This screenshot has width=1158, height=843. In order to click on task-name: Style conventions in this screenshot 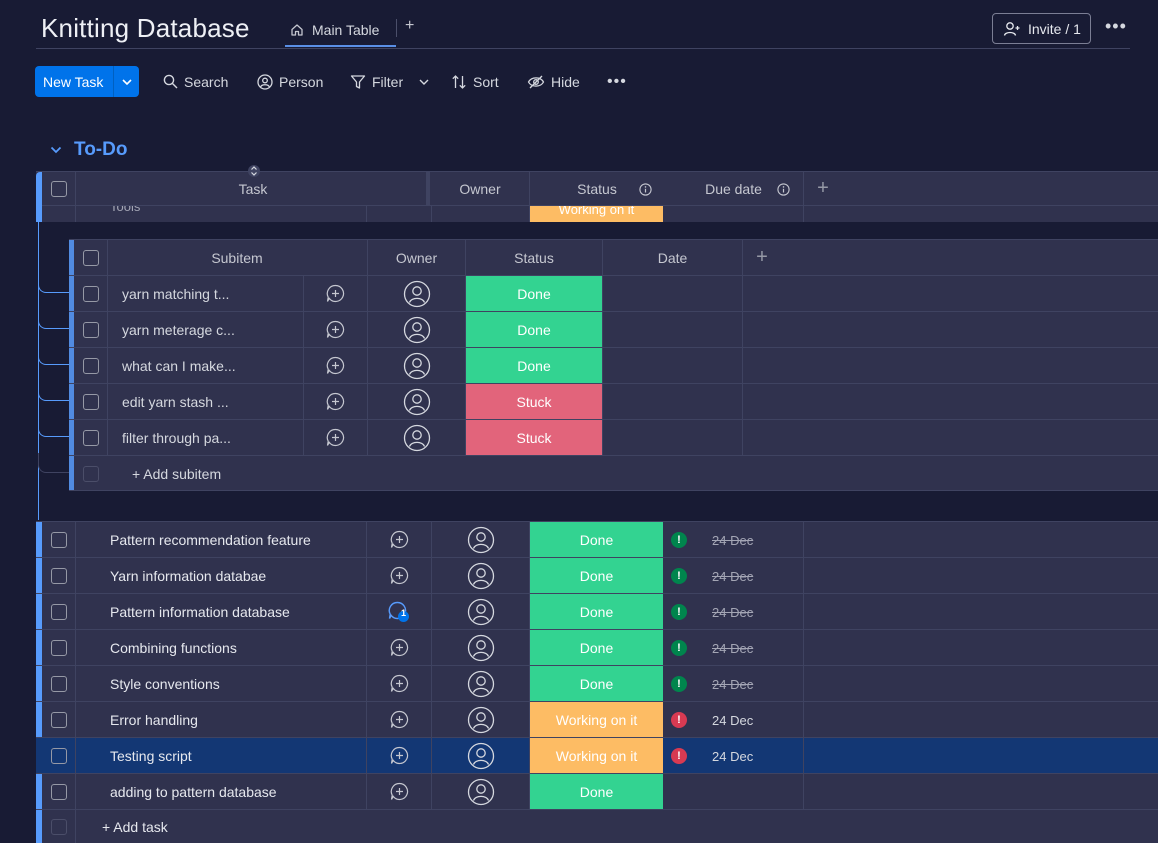, I will do `click(165, 683)`.